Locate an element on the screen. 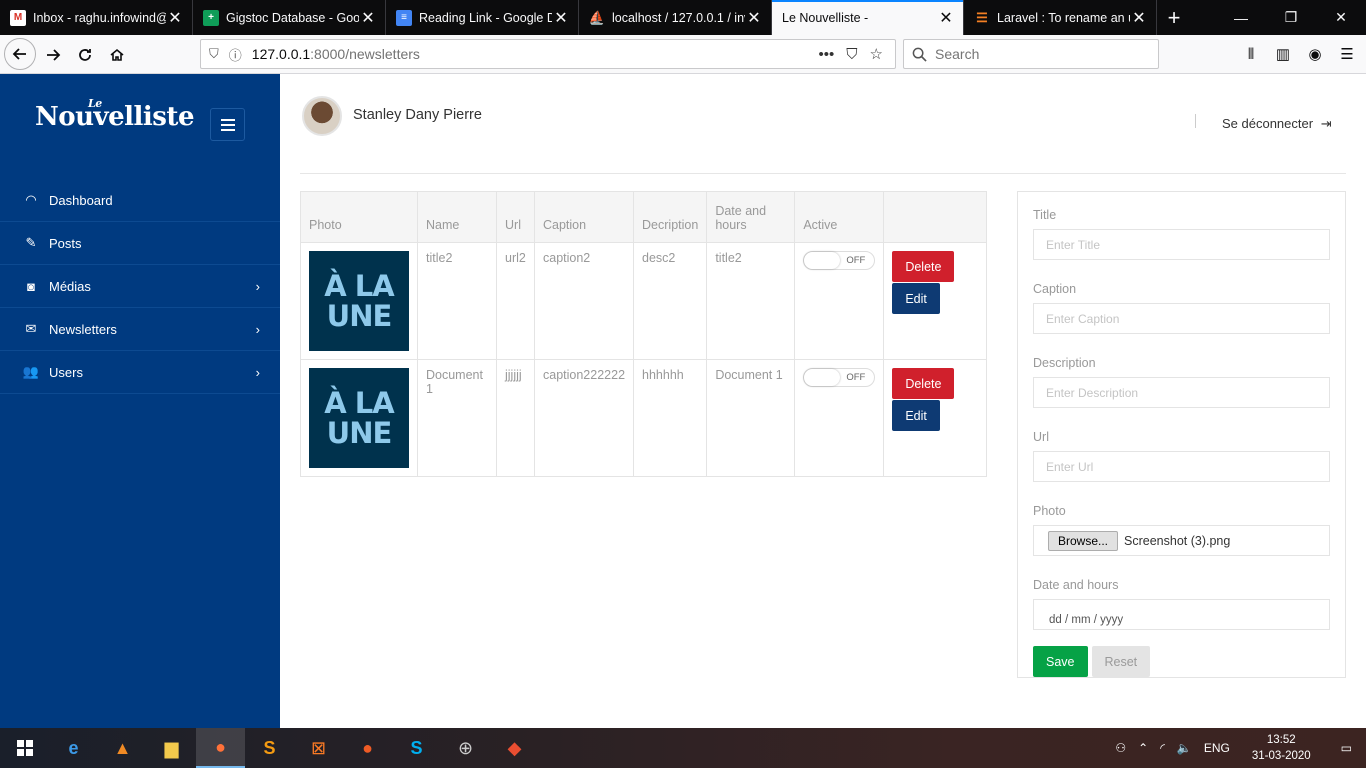 This screenshot has height=768, width=1366. sublime-icon: S is located at coordinates (269, 748).